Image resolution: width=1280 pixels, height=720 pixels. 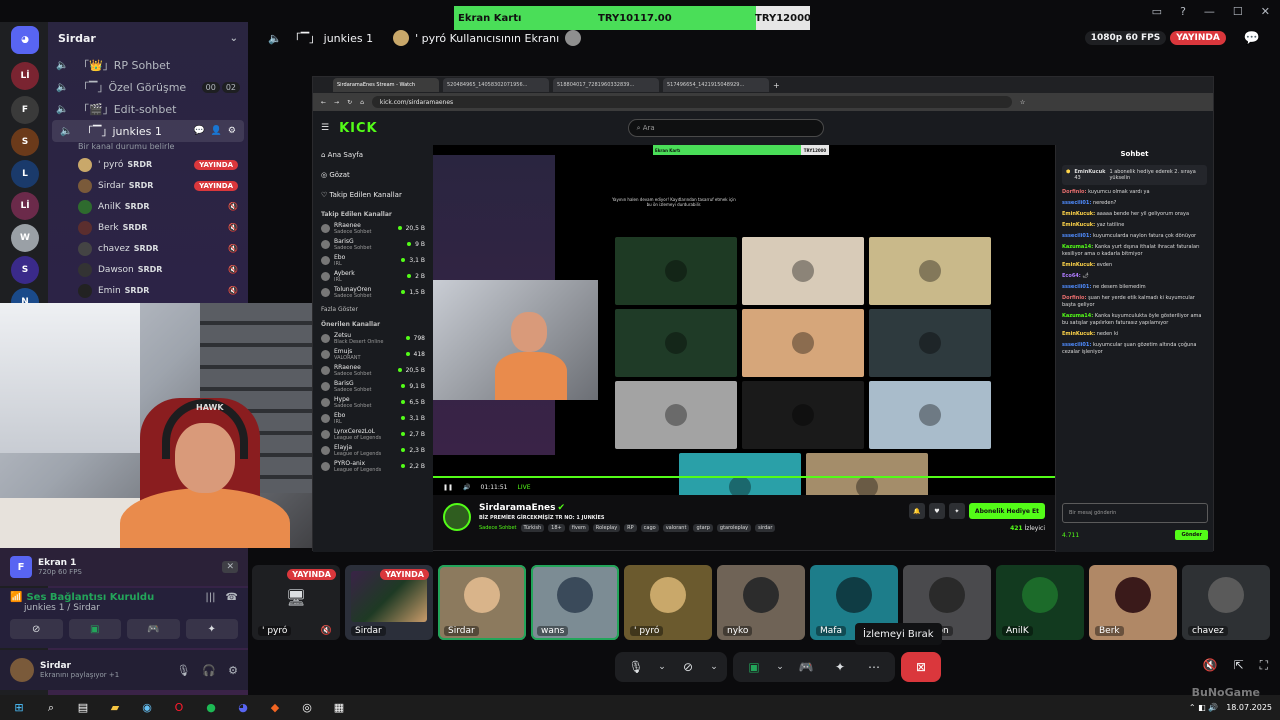 I want to click on gift-icon: ✦, so click(x=956, y=511).